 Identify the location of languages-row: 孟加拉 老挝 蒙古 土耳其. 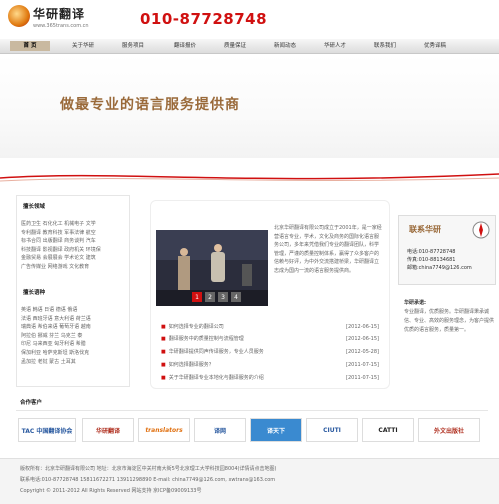
(74, 362).